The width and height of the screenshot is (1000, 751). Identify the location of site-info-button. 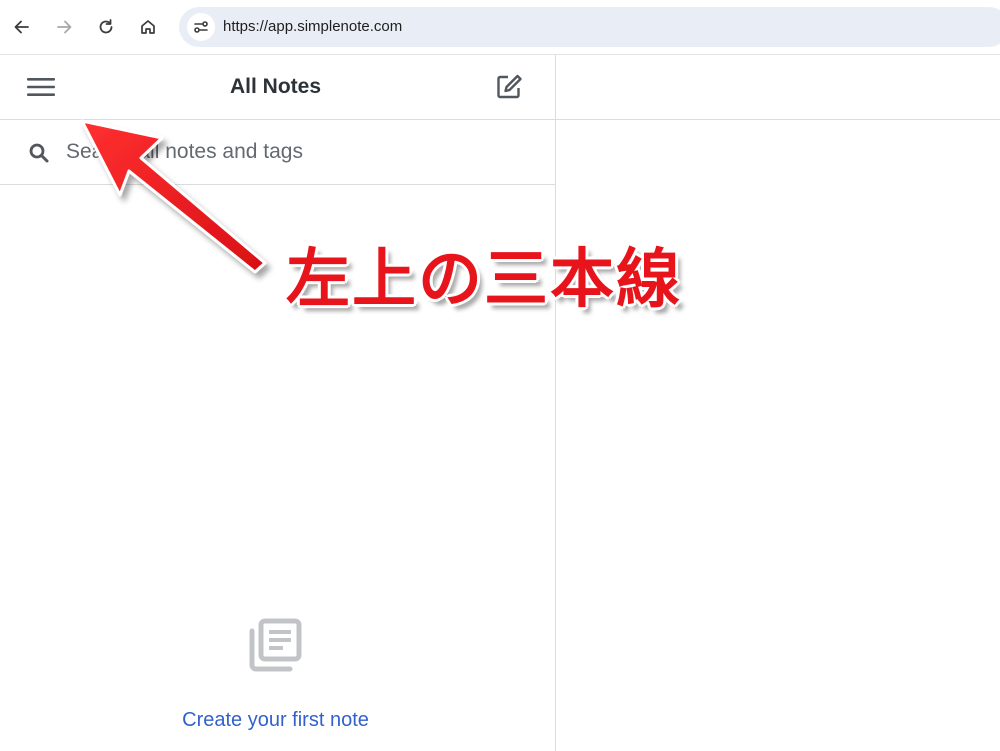
(201, 27).